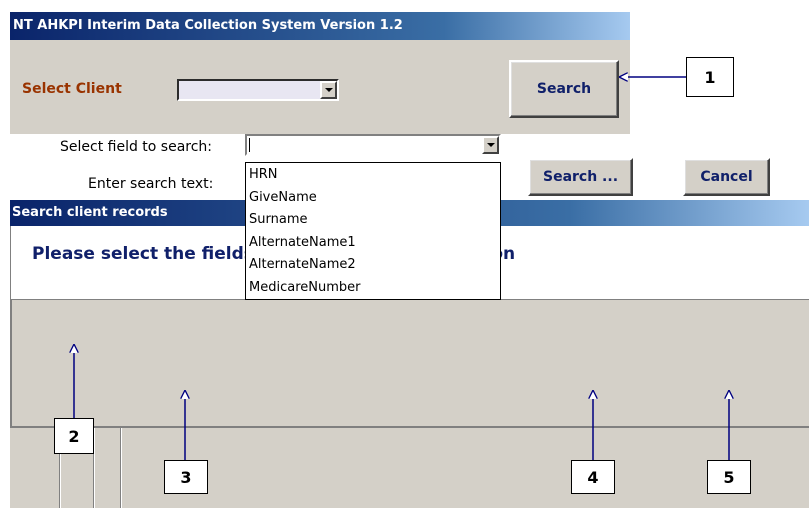 This screenshot has width=809, height=508. What do you see at coordinates (729, 477) in the screenshot?
I see `callout-5: 5` at bounding box center [729, 477].